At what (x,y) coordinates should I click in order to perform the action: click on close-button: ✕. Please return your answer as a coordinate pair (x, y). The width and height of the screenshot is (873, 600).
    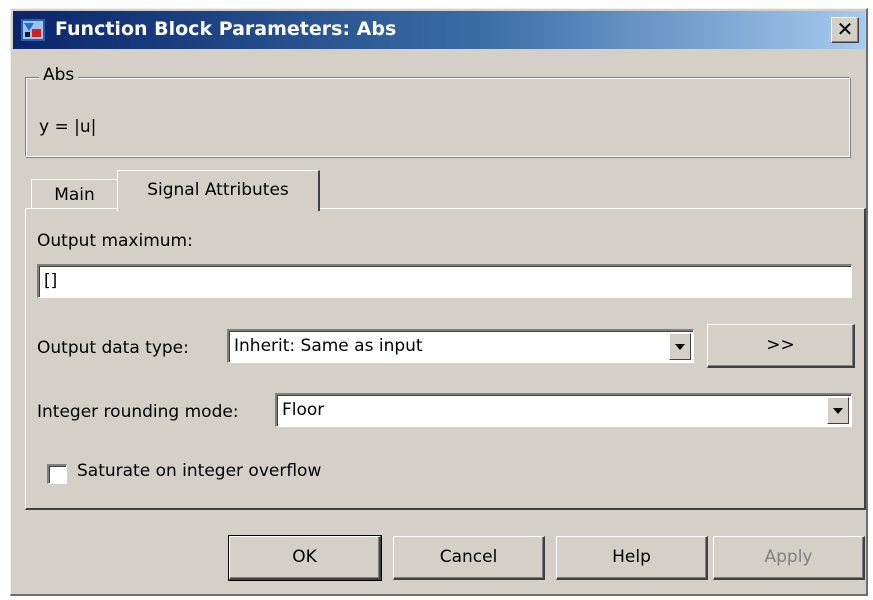
    Looking at the image, I should click on (845, 30).